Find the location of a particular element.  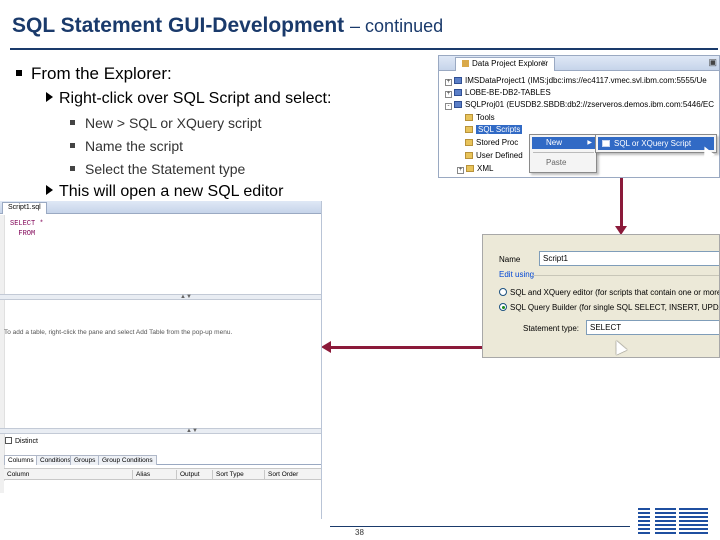

ibm-logo is located at coordinates (673, 521).